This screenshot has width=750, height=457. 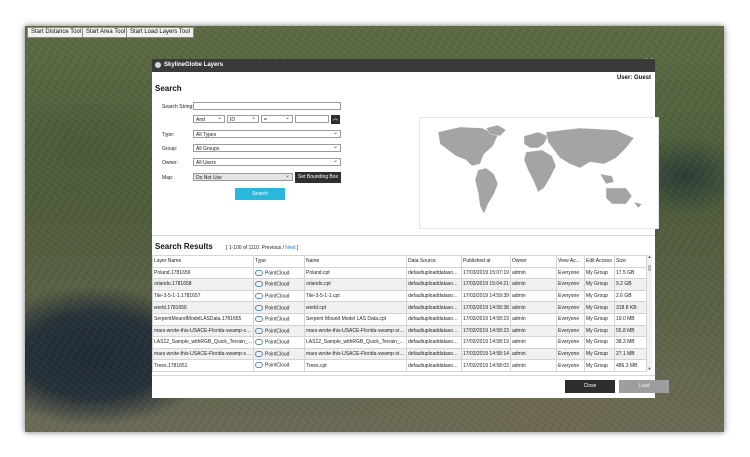 What do you see at coordinates (203, 273) in the screenshot?
I see `table-cell: Poland.1781659` at bounding box center [203, 273].